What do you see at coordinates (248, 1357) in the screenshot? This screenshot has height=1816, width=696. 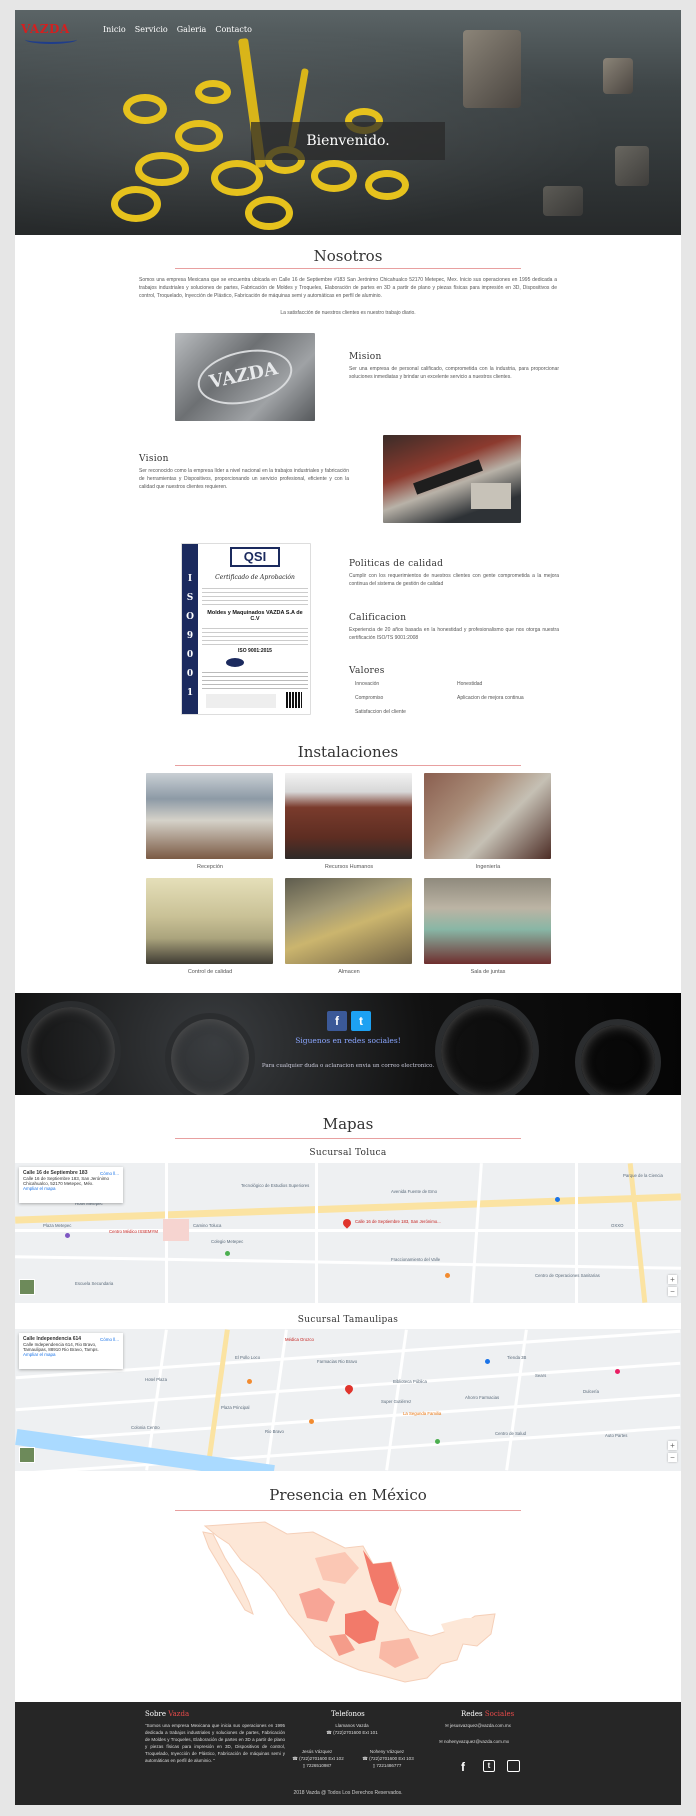 I see `map-label: El Pollo Loco` at bounding box center [248, 1357].